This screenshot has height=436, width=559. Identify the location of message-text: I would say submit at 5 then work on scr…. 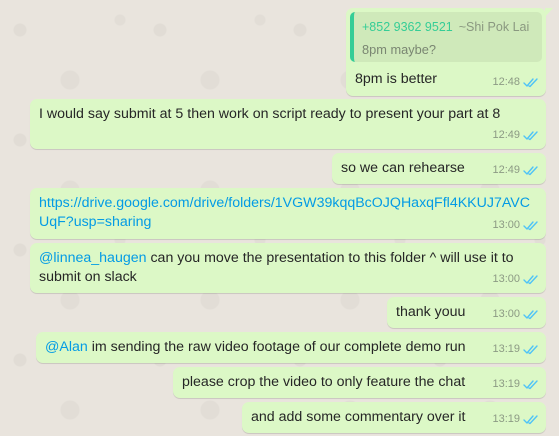
(270, 114).